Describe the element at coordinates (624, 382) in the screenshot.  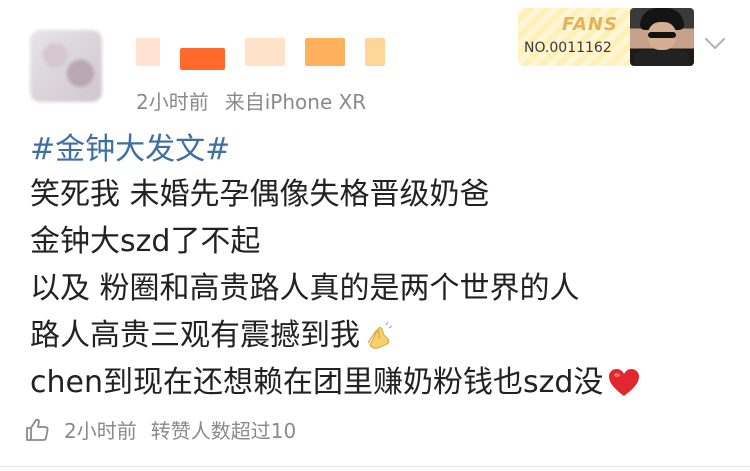
I see `red-heart-emoji` at that location.